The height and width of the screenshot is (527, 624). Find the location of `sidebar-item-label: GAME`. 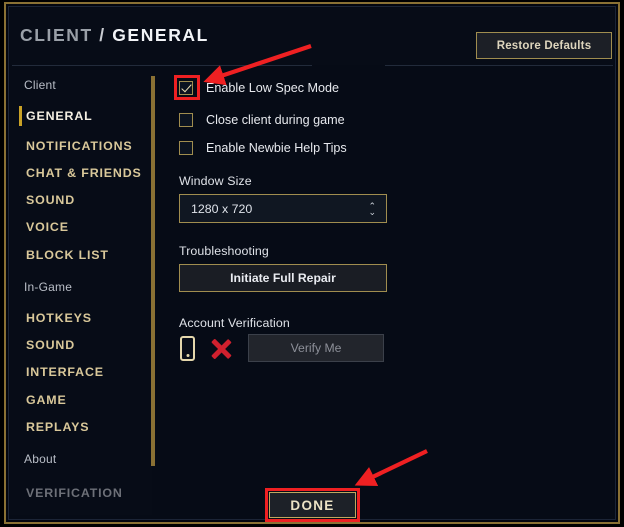

sidebar-item-label: GAME is located at coordinates (46, 400).